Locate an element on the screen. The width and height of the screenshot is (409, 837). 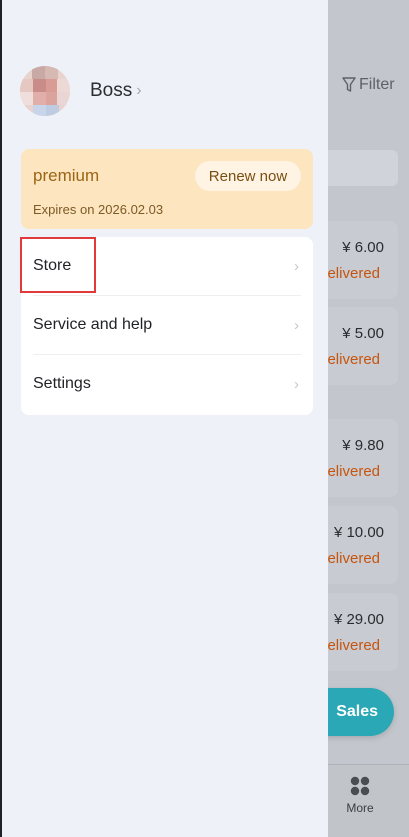
menu-item-label: Settings is located at coordinates (62, 383).